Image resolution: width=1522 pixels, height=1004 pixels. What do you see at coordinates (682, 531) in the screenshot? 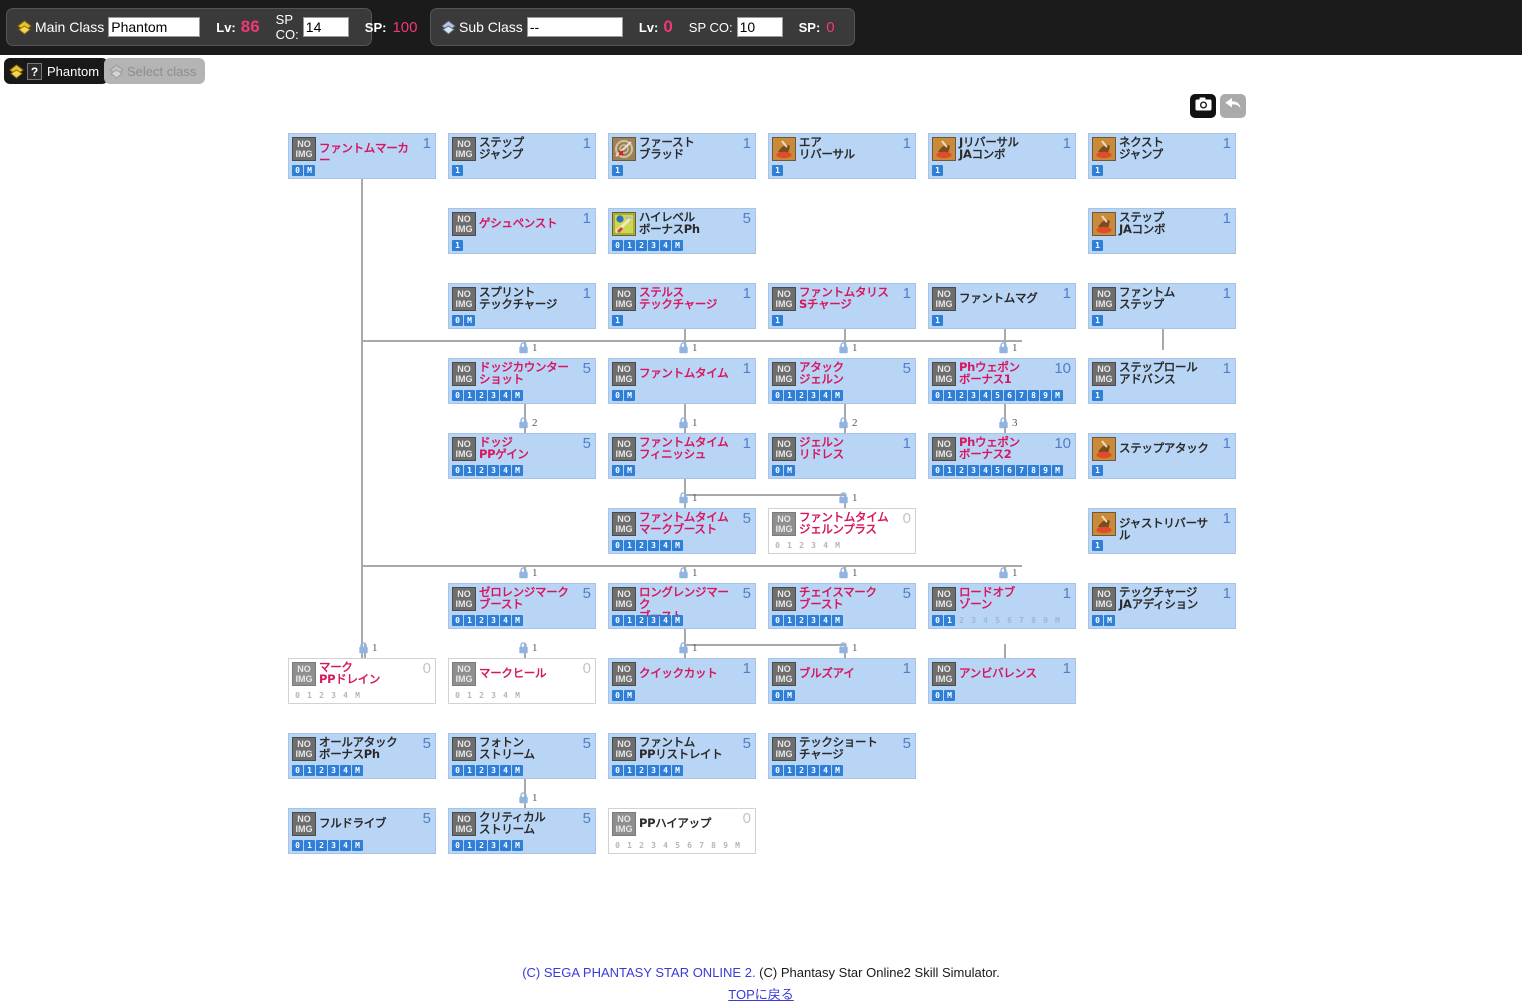
I see `skill-node-phantom-time-mark-boost: NO IMG ファントムタイム マークブースト 5 0 1 2 3 4 M` at bounding box center [682, 531].